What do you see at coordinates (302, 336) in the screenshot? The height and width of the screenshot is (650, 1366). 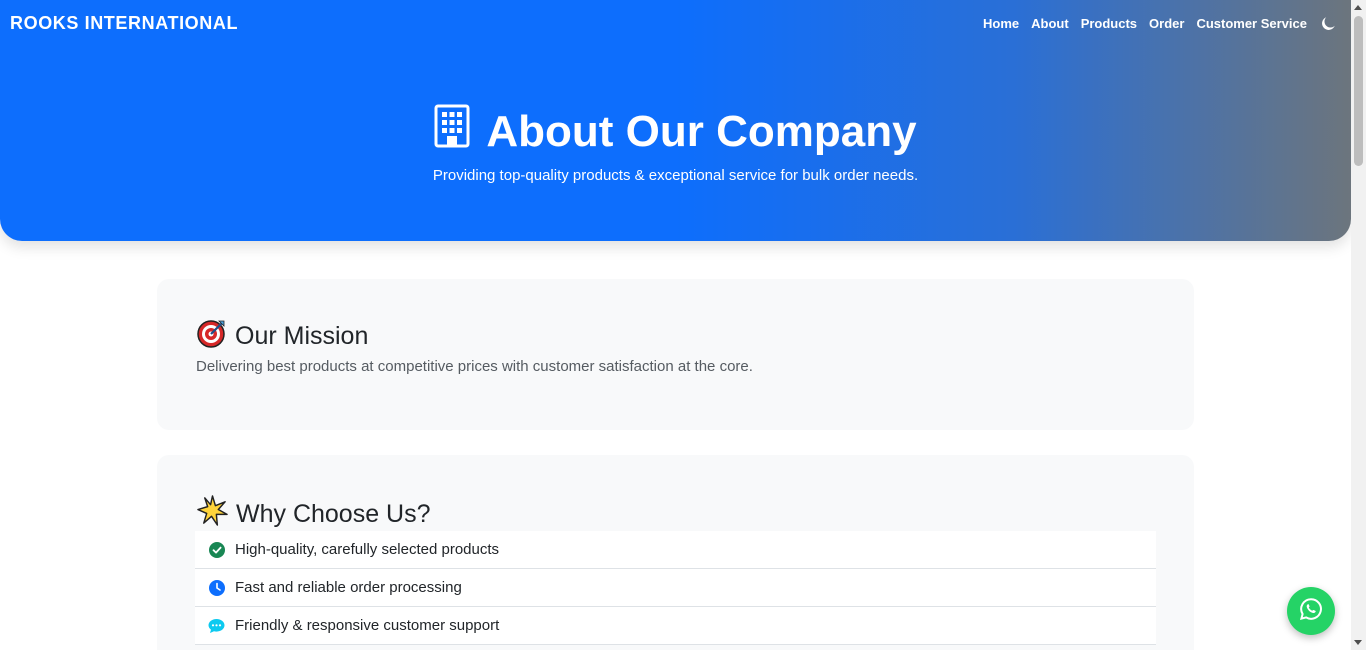 I see `mission-title: Our Mission` at bounding box center [302, 336].